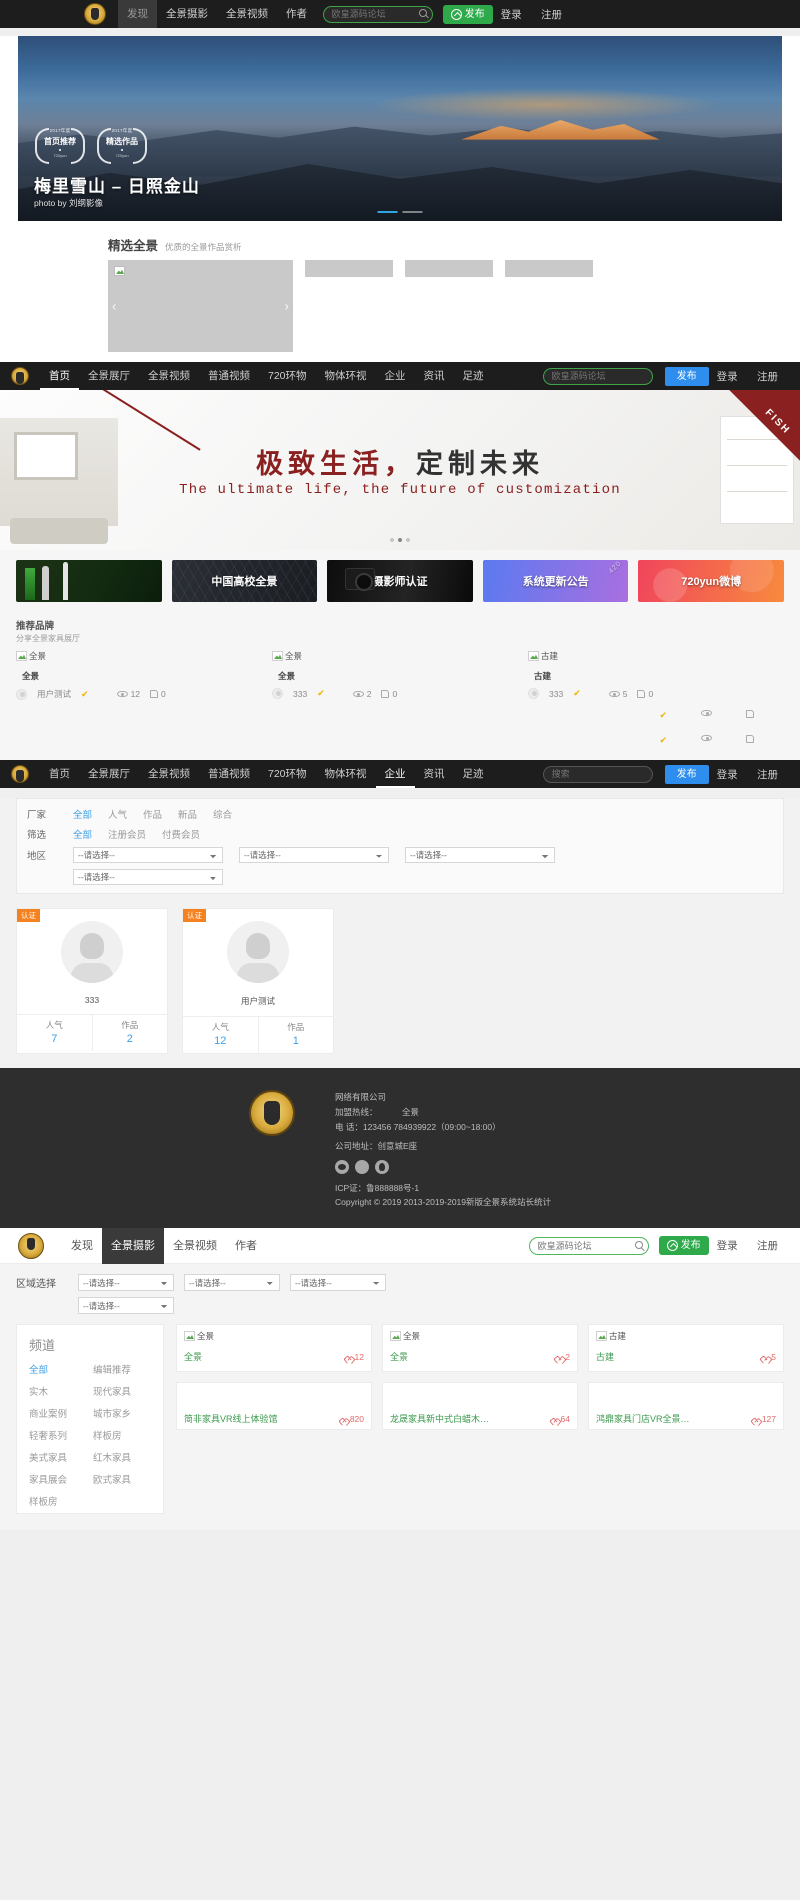 This screenshot has height=1900, width=800. Describe the element at coordinates (287, 306) in the screenshot. I see `carousel-next-arrow: ›` at that location.